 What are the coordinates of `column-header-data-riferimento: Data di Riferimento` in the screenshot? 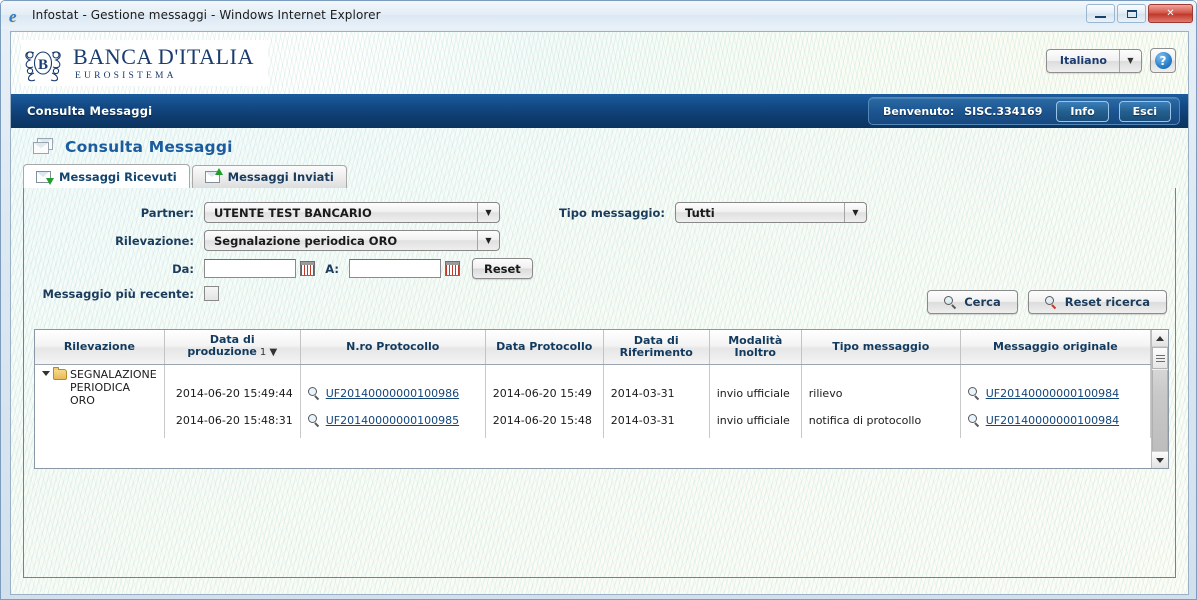 It's located at (656, 347).